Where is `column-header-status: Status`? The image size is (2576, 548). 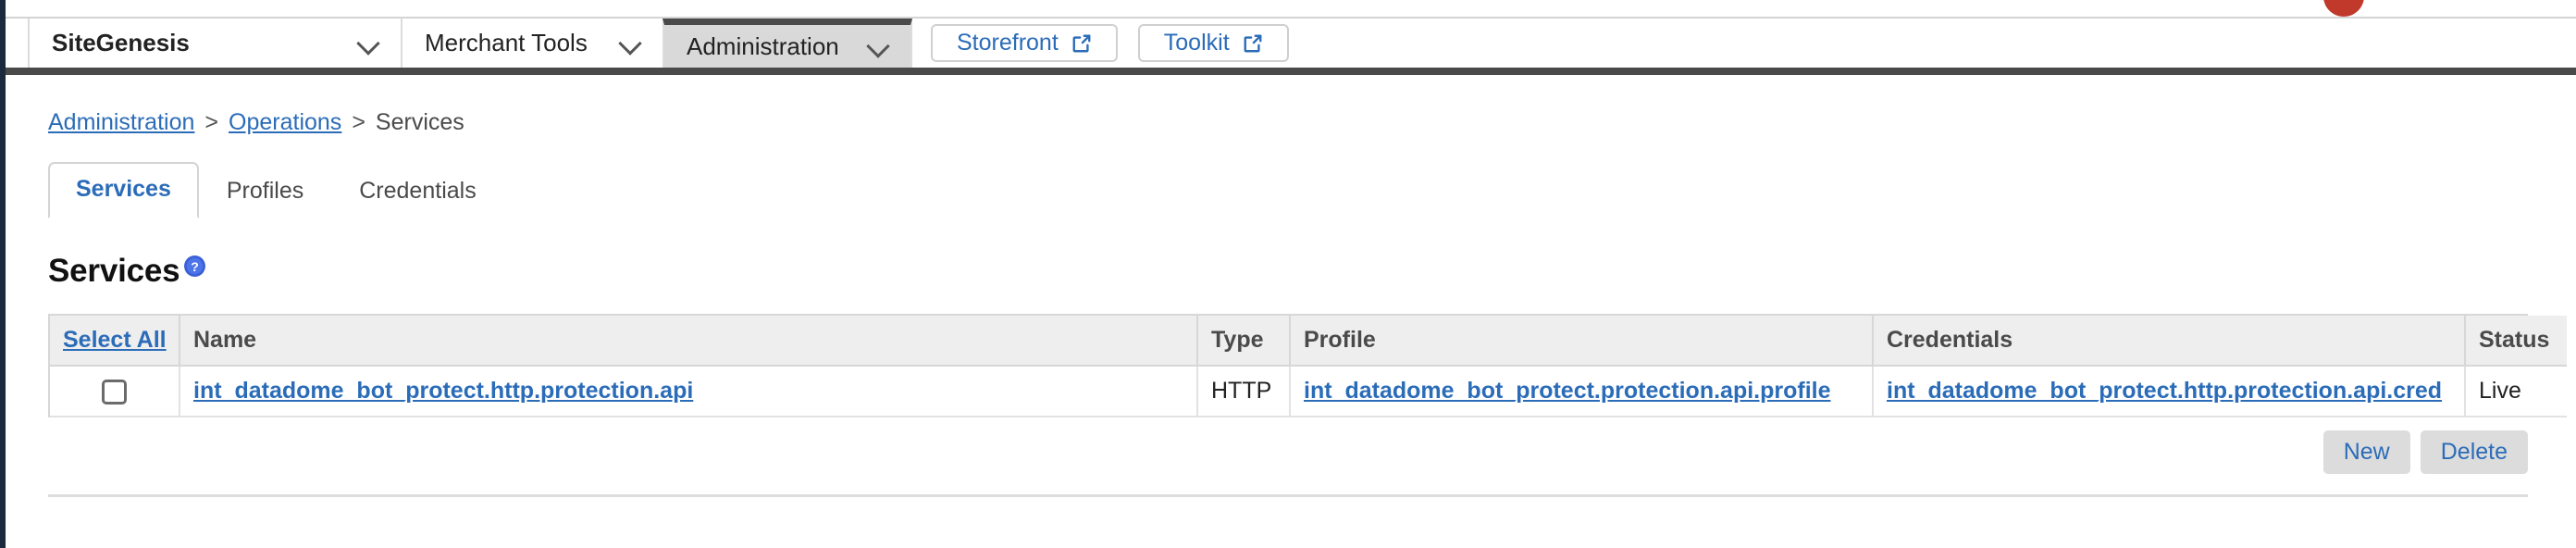
column-header-status: Status is located at coordinates (2516, 341).